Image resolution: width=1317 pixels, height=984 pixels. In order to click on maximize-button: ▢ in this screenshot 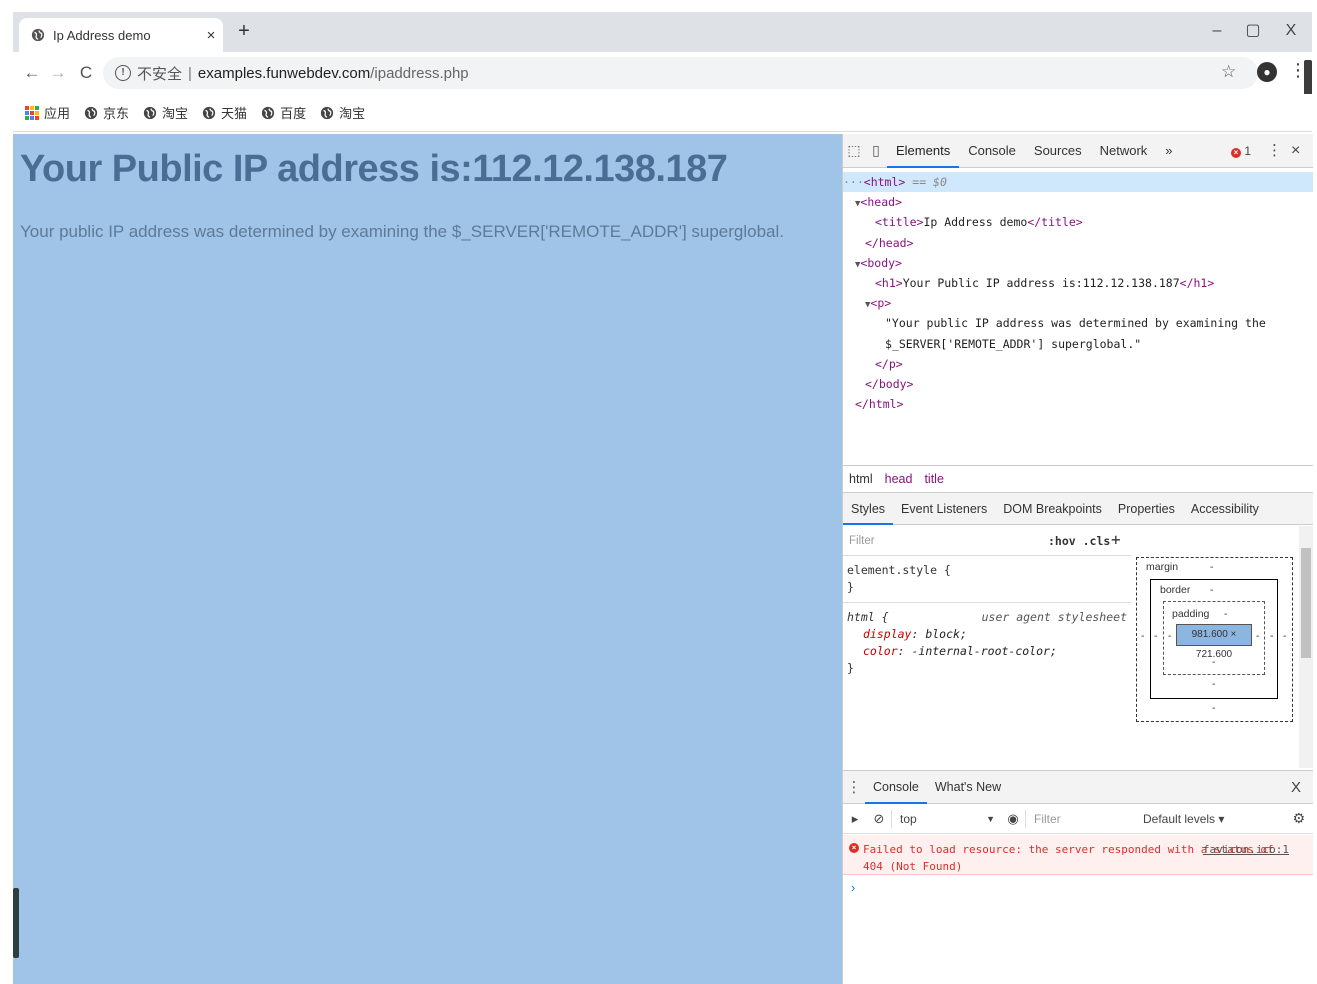, I will do `click(1253, 32)`.